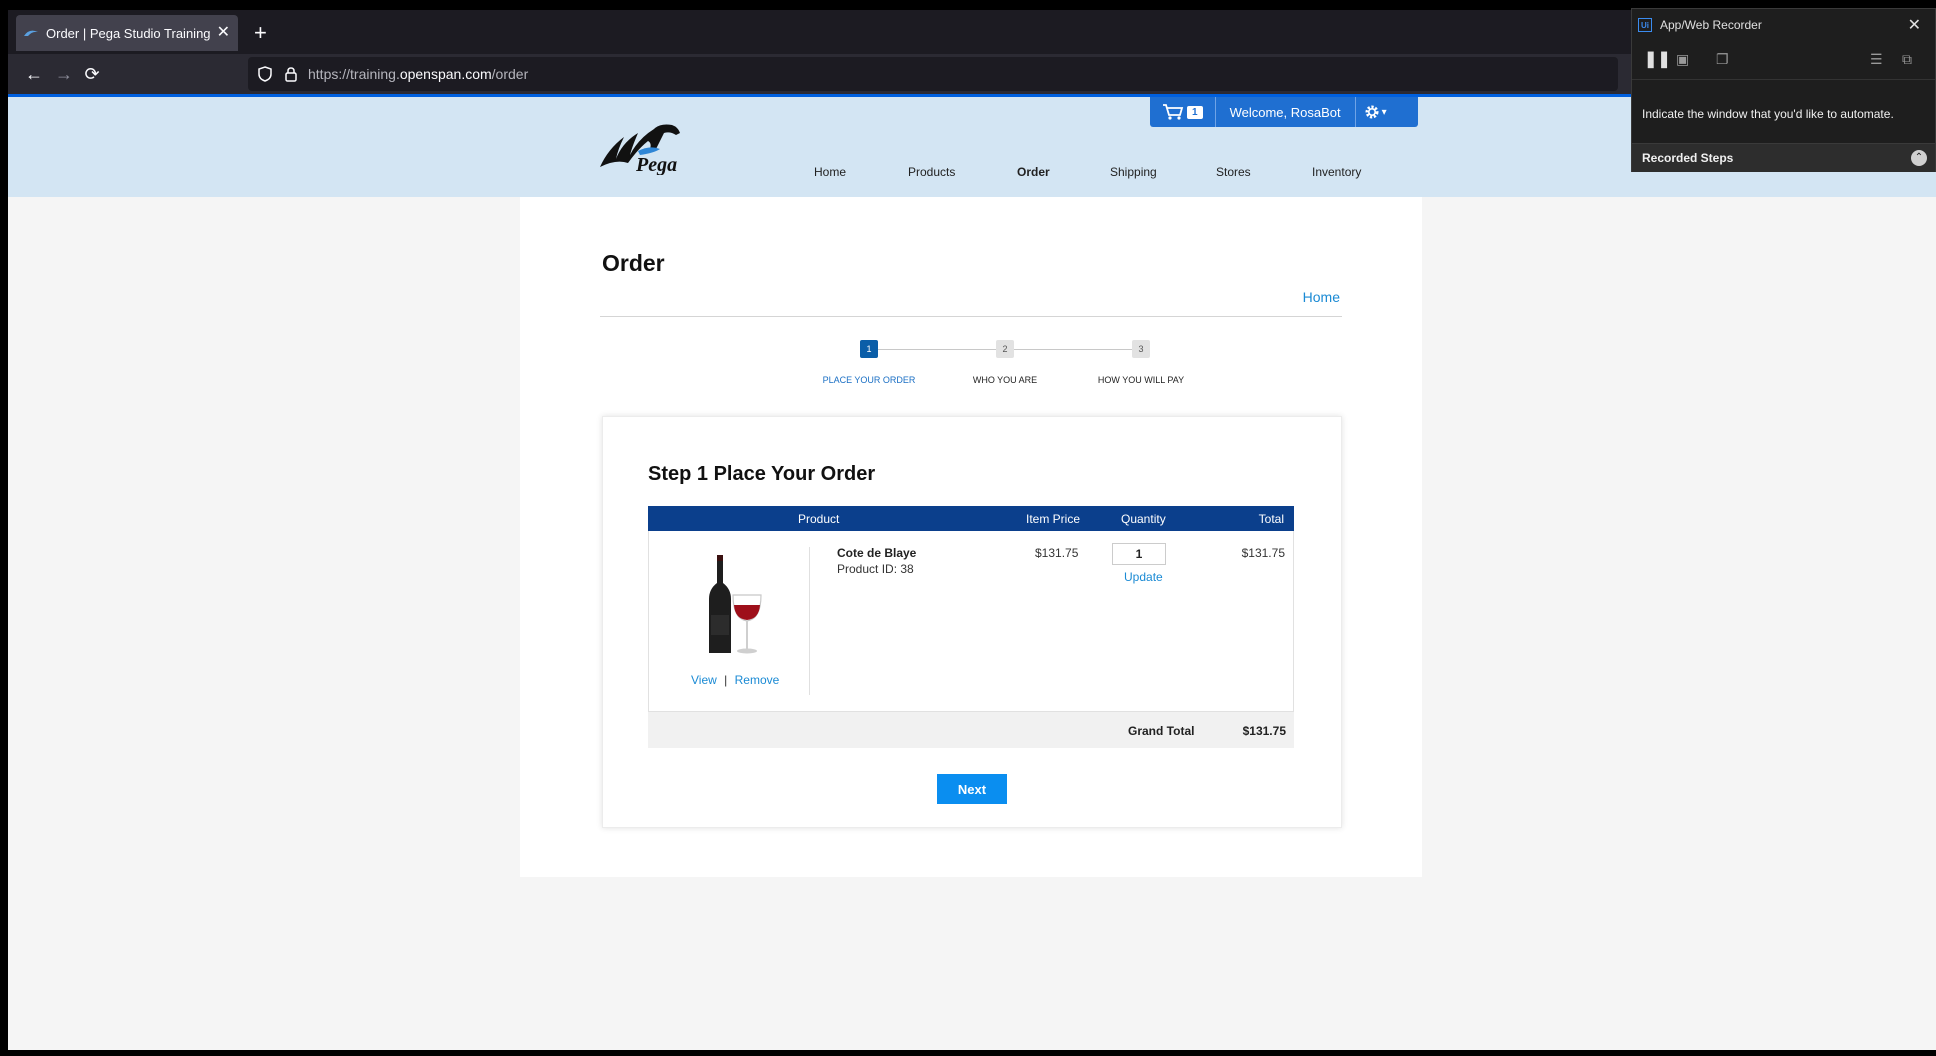  I want to click on window-icon: ⧉, so click(1907, 59).